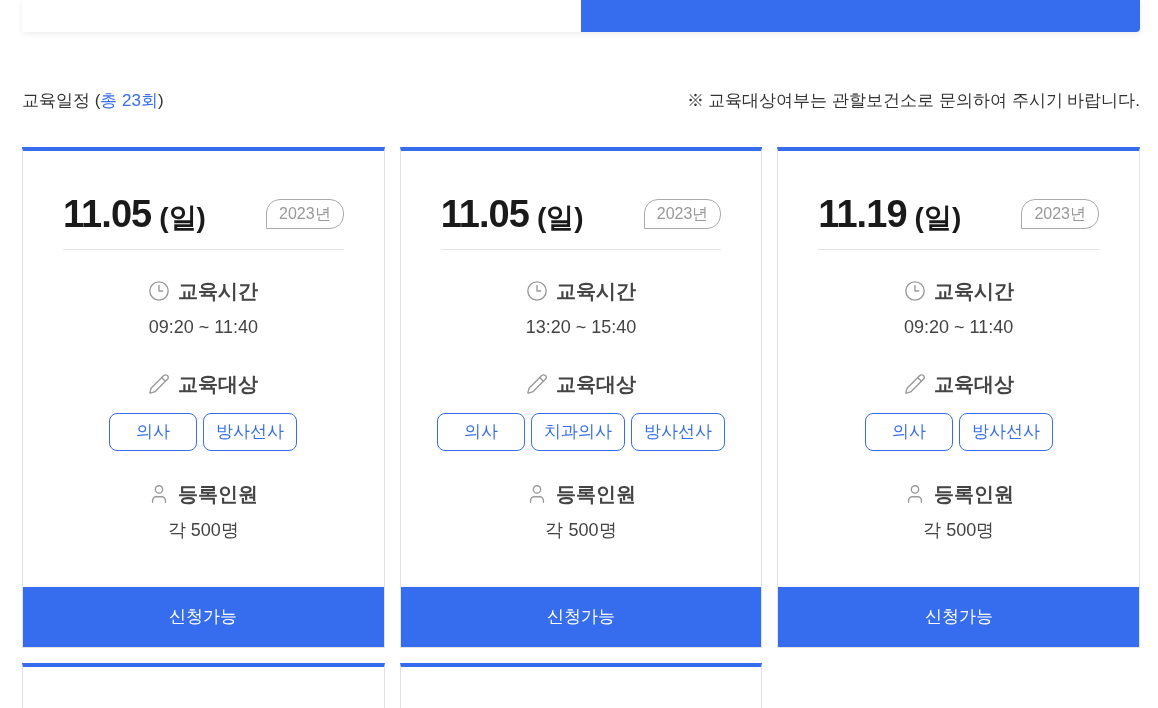  Describe the element at coordinates (93, 101) in the screenshot. I see `schedule-heading: 교육일정 (총 23회)` at that location.